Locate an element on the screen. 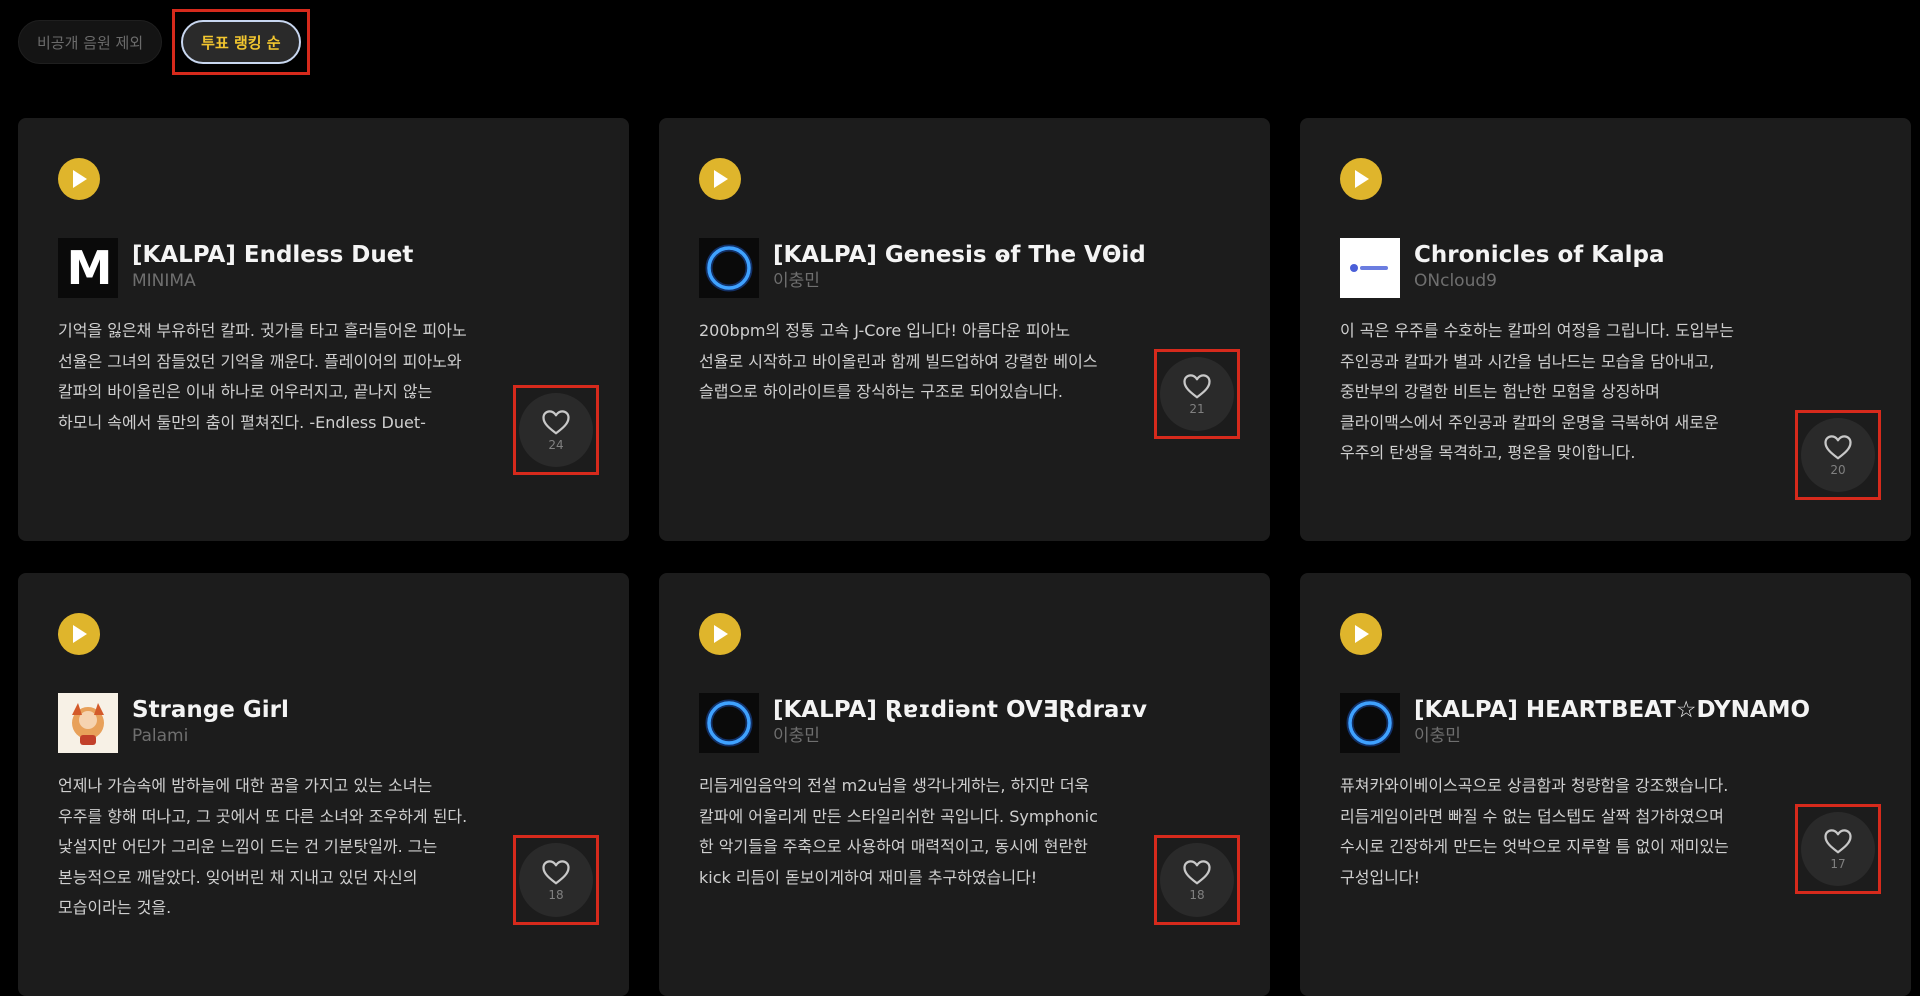  highlight-box: 24 is located at coordinates (556, 430).